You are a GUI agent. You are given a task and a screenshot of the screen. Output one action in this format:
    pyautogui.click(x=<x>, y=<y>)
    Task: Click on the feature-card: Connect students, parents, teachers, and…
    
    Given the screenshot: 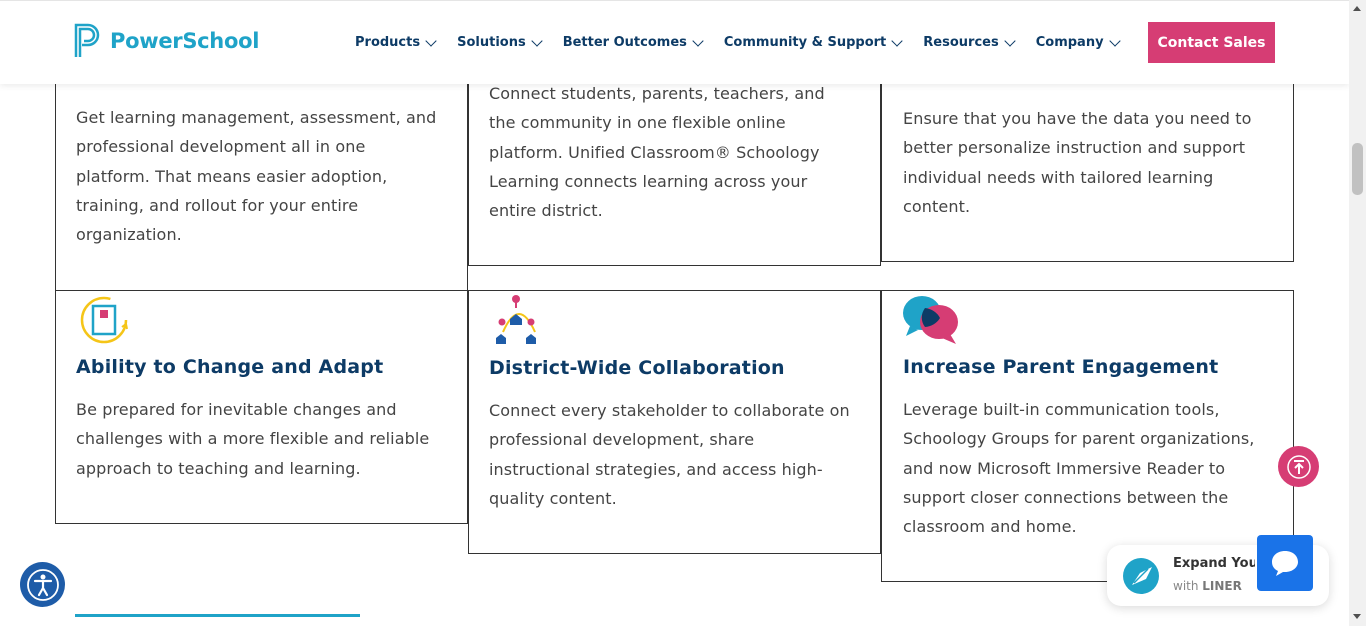 What is the action you would take?
    pyautogui.click(x=674, y=163)
    